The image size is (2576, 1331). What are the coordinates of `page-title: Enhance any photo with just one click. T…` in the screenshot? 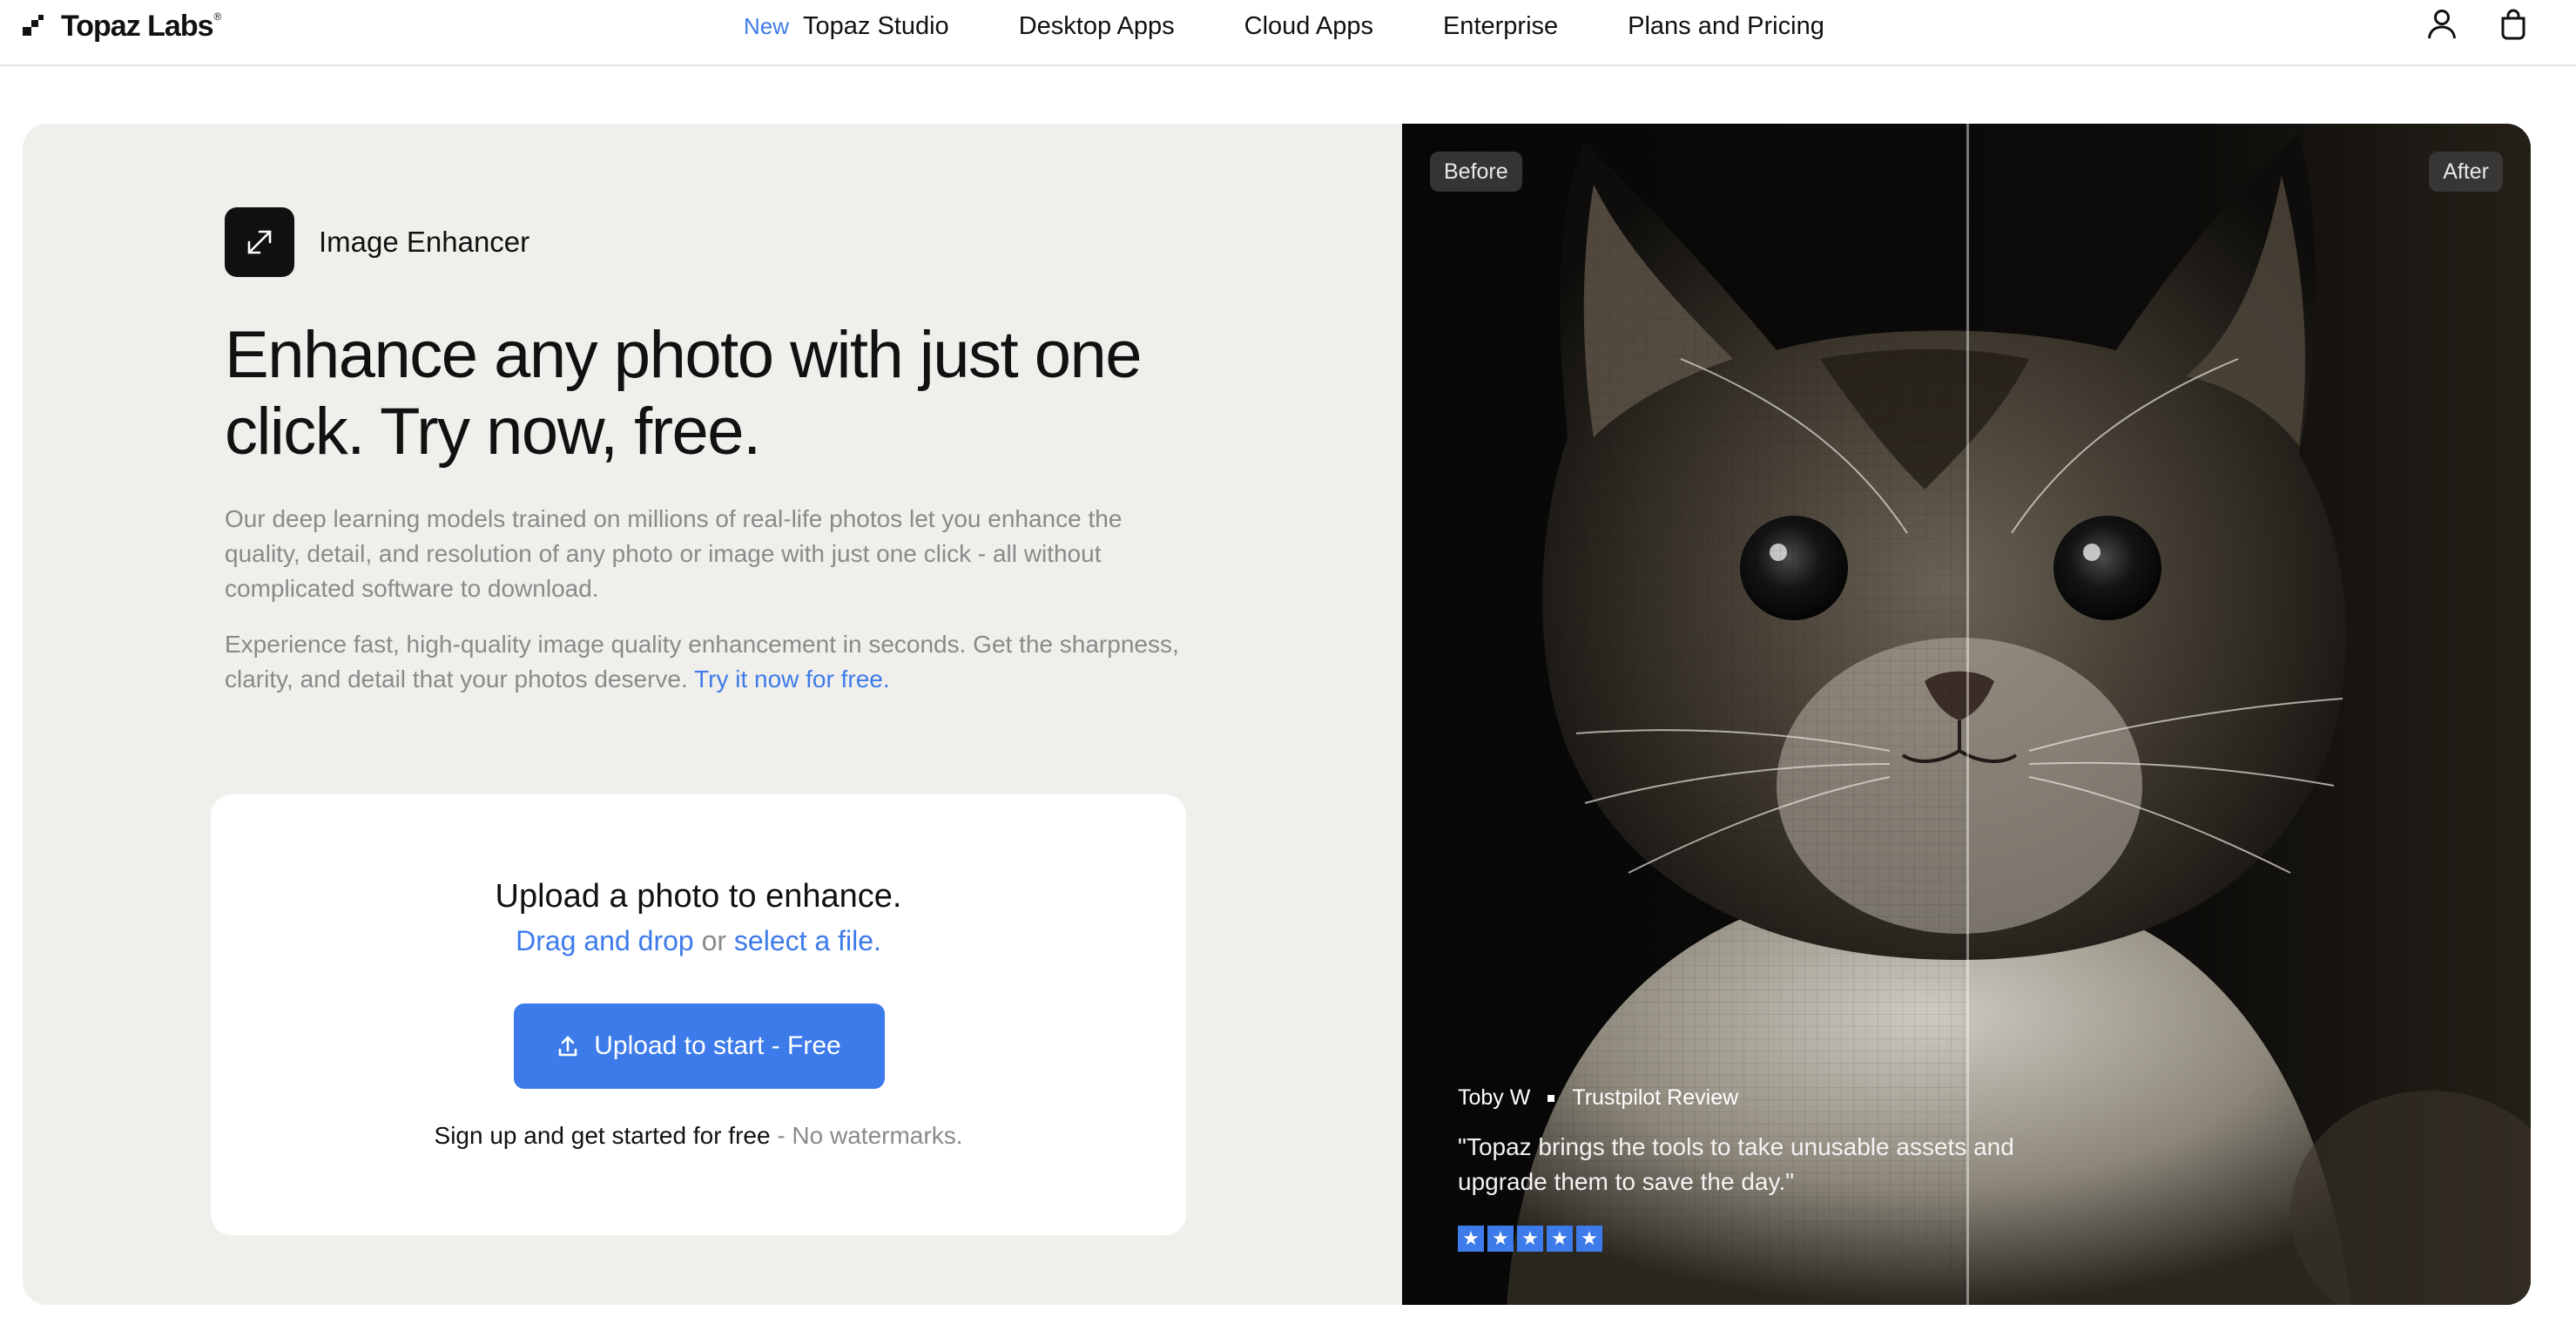 It's located at (684, 393).